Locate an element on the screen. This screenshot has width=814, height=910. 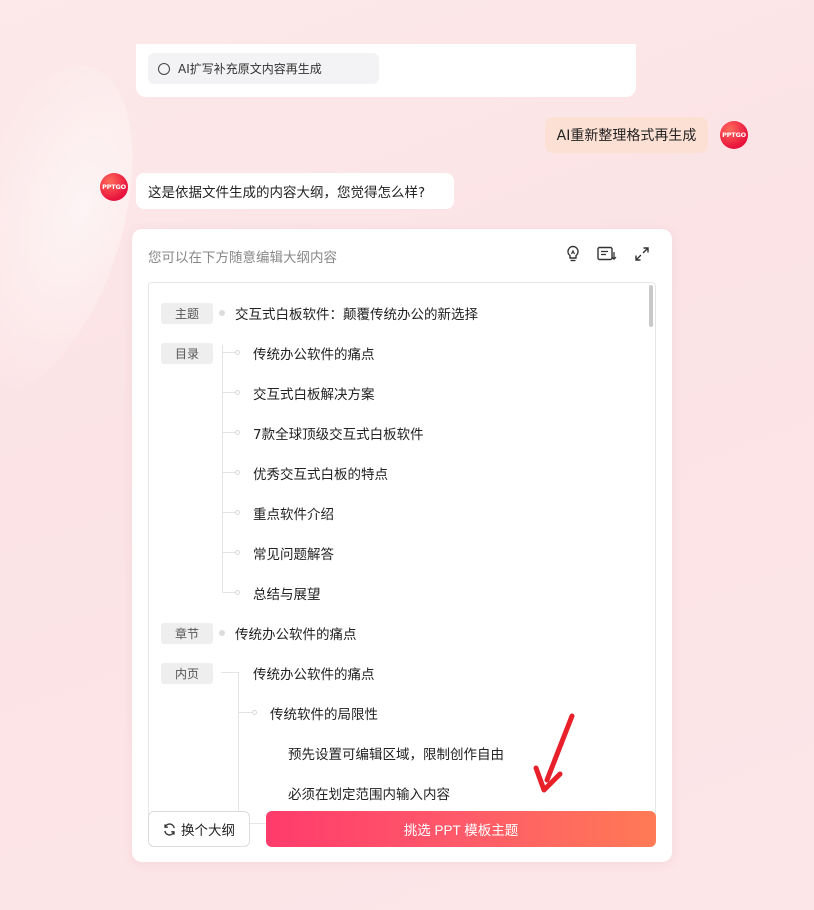
bot-message-text: 这是依据文件生成的内容大纲，您觉得怎么样? is located at coordinates (287, 193).